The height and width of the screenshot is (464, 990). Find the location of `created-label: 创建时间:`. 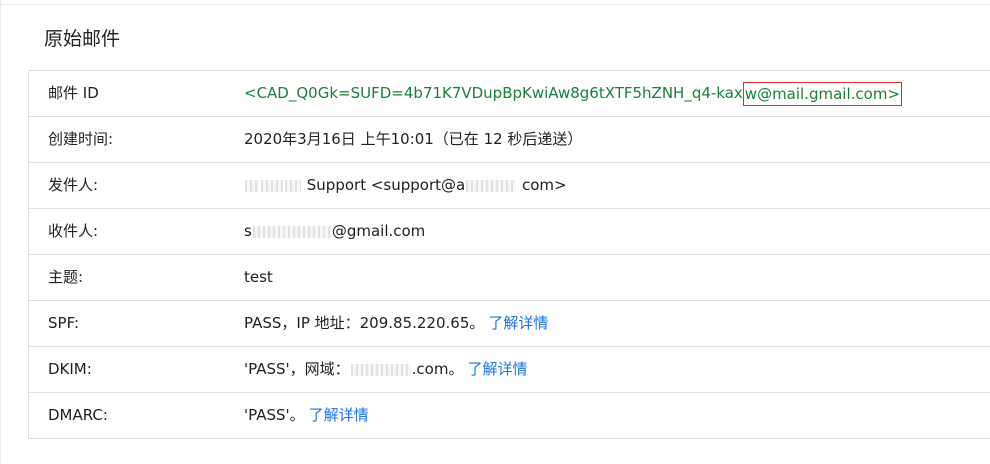

created-label: 创建时间: is located at coordinates (81, 139).